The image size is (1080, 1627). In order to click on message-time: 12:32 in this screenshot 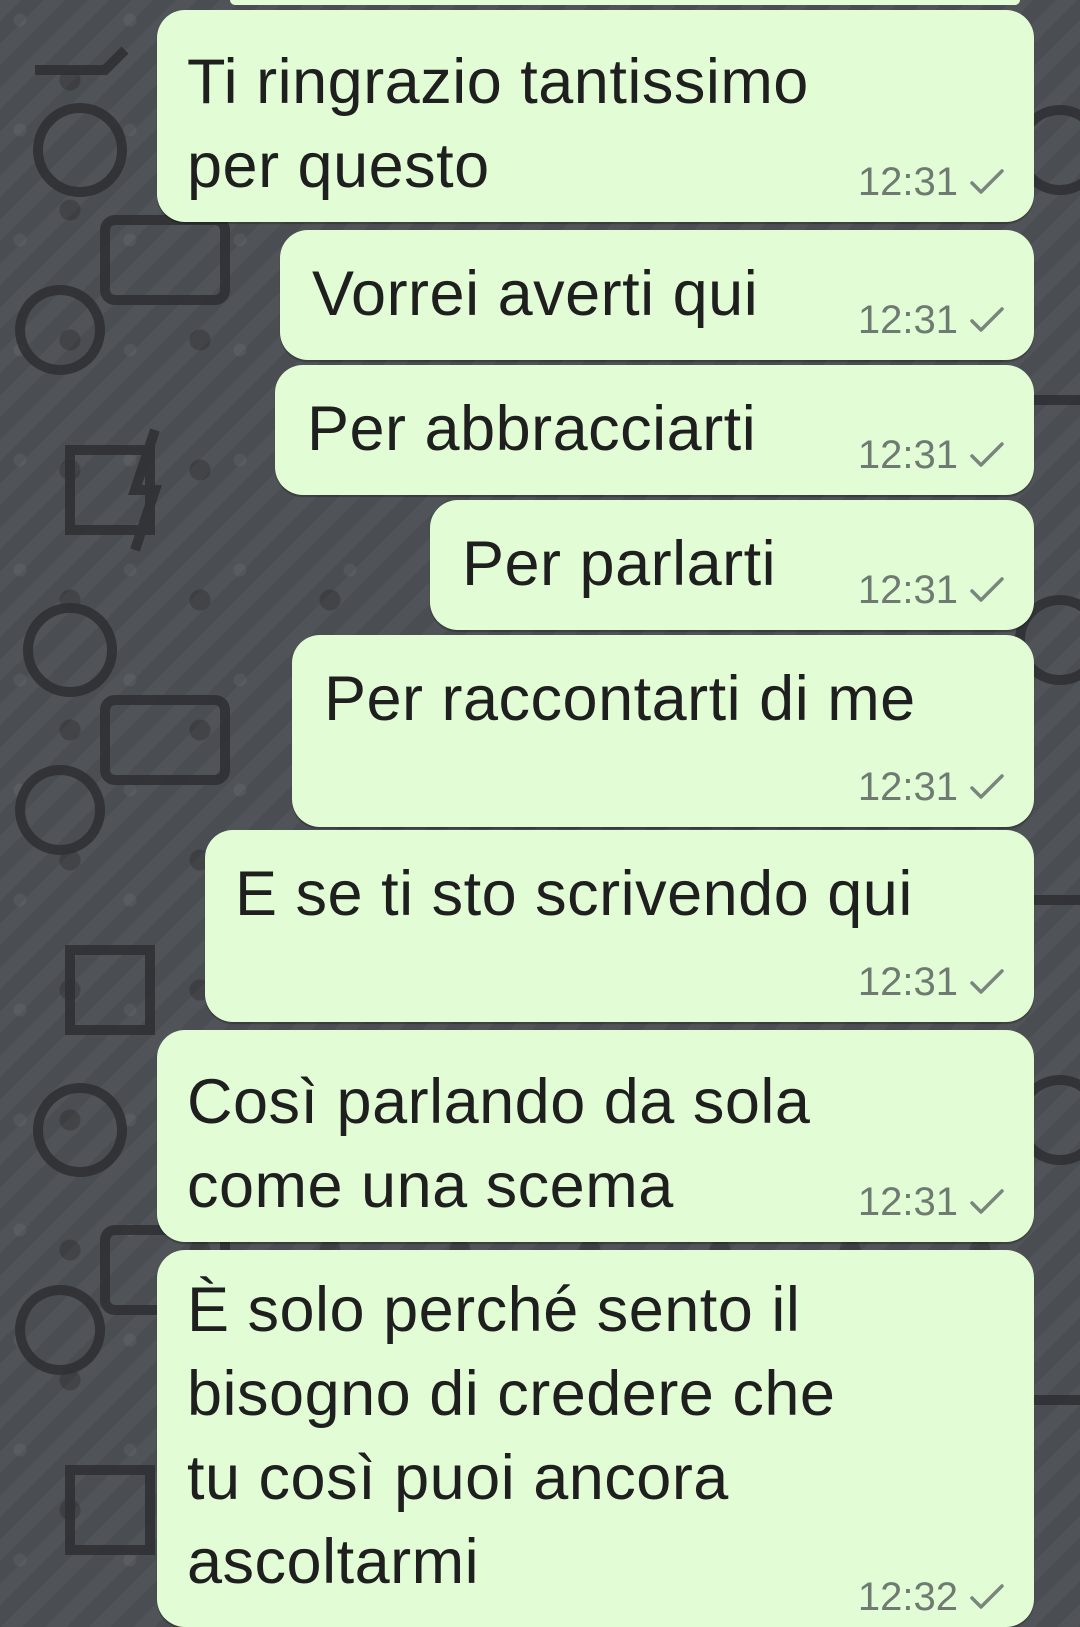, I will do `click(907, 1597)`.